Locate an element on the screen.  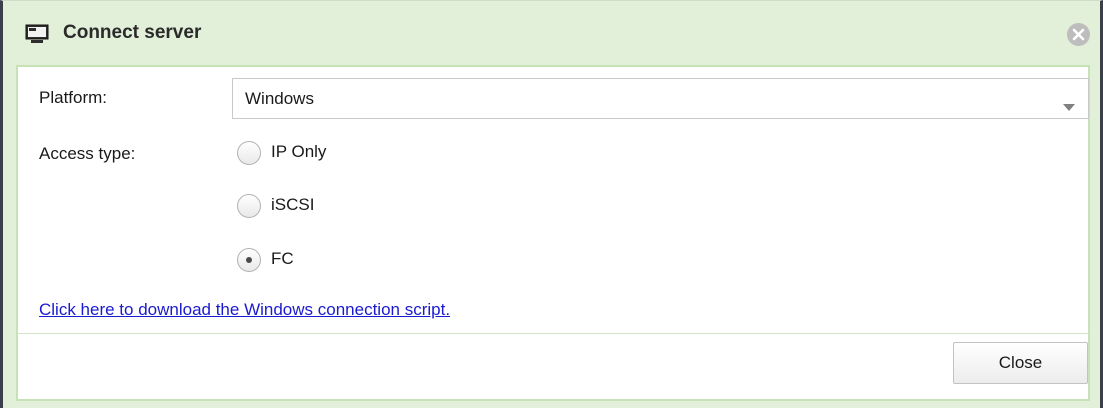
close-icon is located at coordinates (1078, 34).